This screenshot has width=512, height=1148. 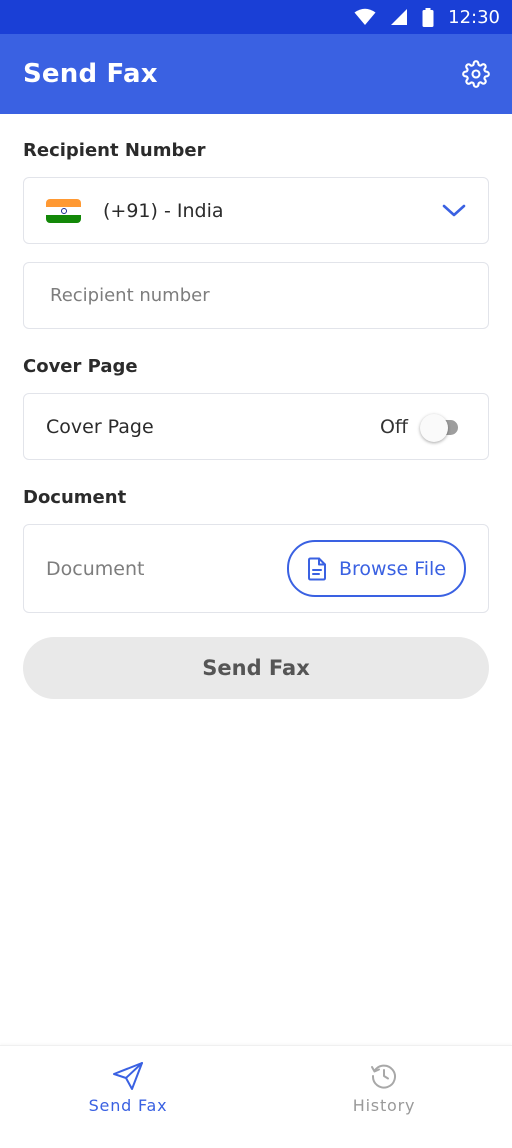 I want to click on nav-item-send-fax: Send Fax, so click(x=128, y=1097).